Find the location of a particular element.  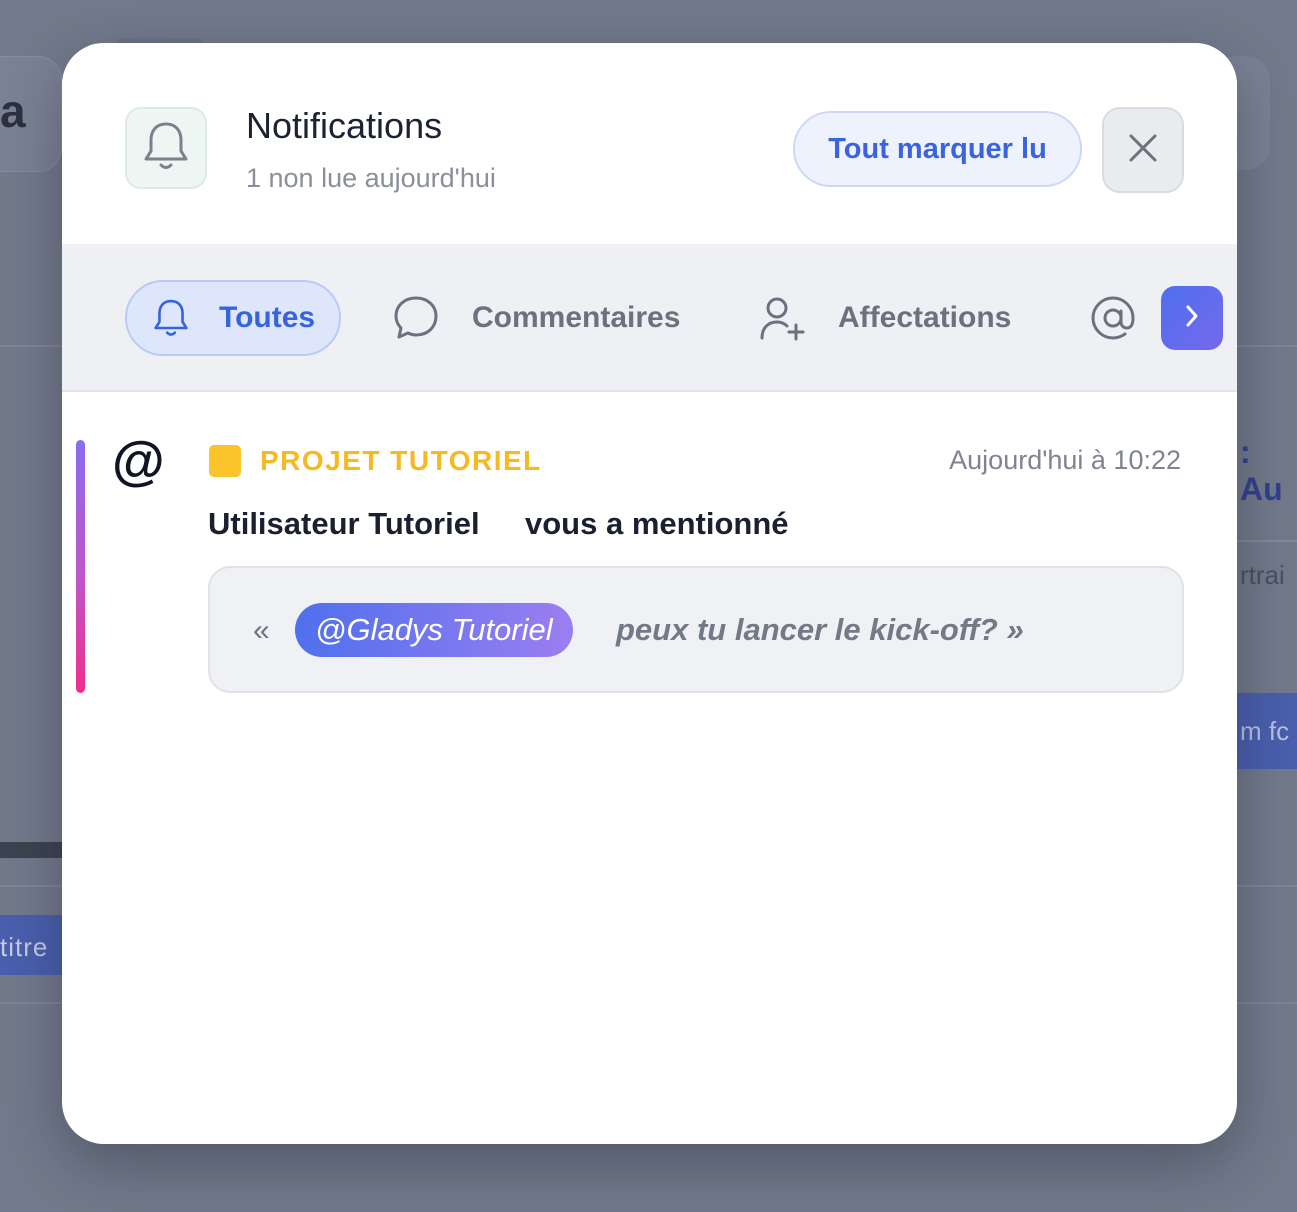

close-icon is located at coordinates (1143, 150).